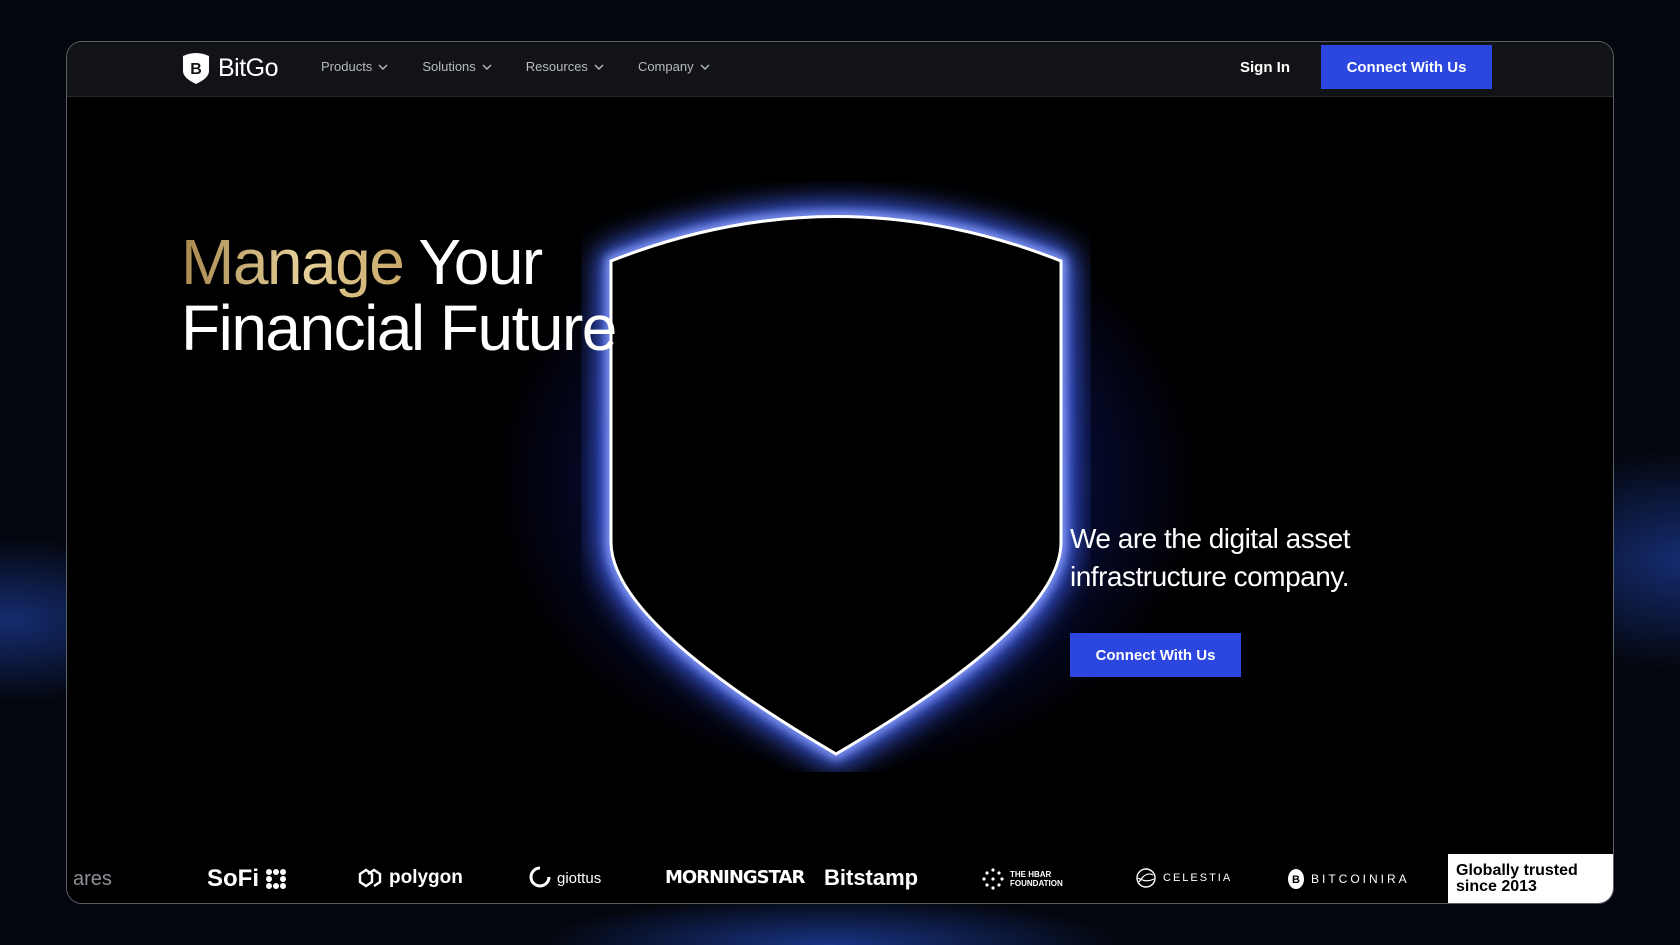  I want to click on hero-headline: Manage Your Financial Future, so click(399, 295).